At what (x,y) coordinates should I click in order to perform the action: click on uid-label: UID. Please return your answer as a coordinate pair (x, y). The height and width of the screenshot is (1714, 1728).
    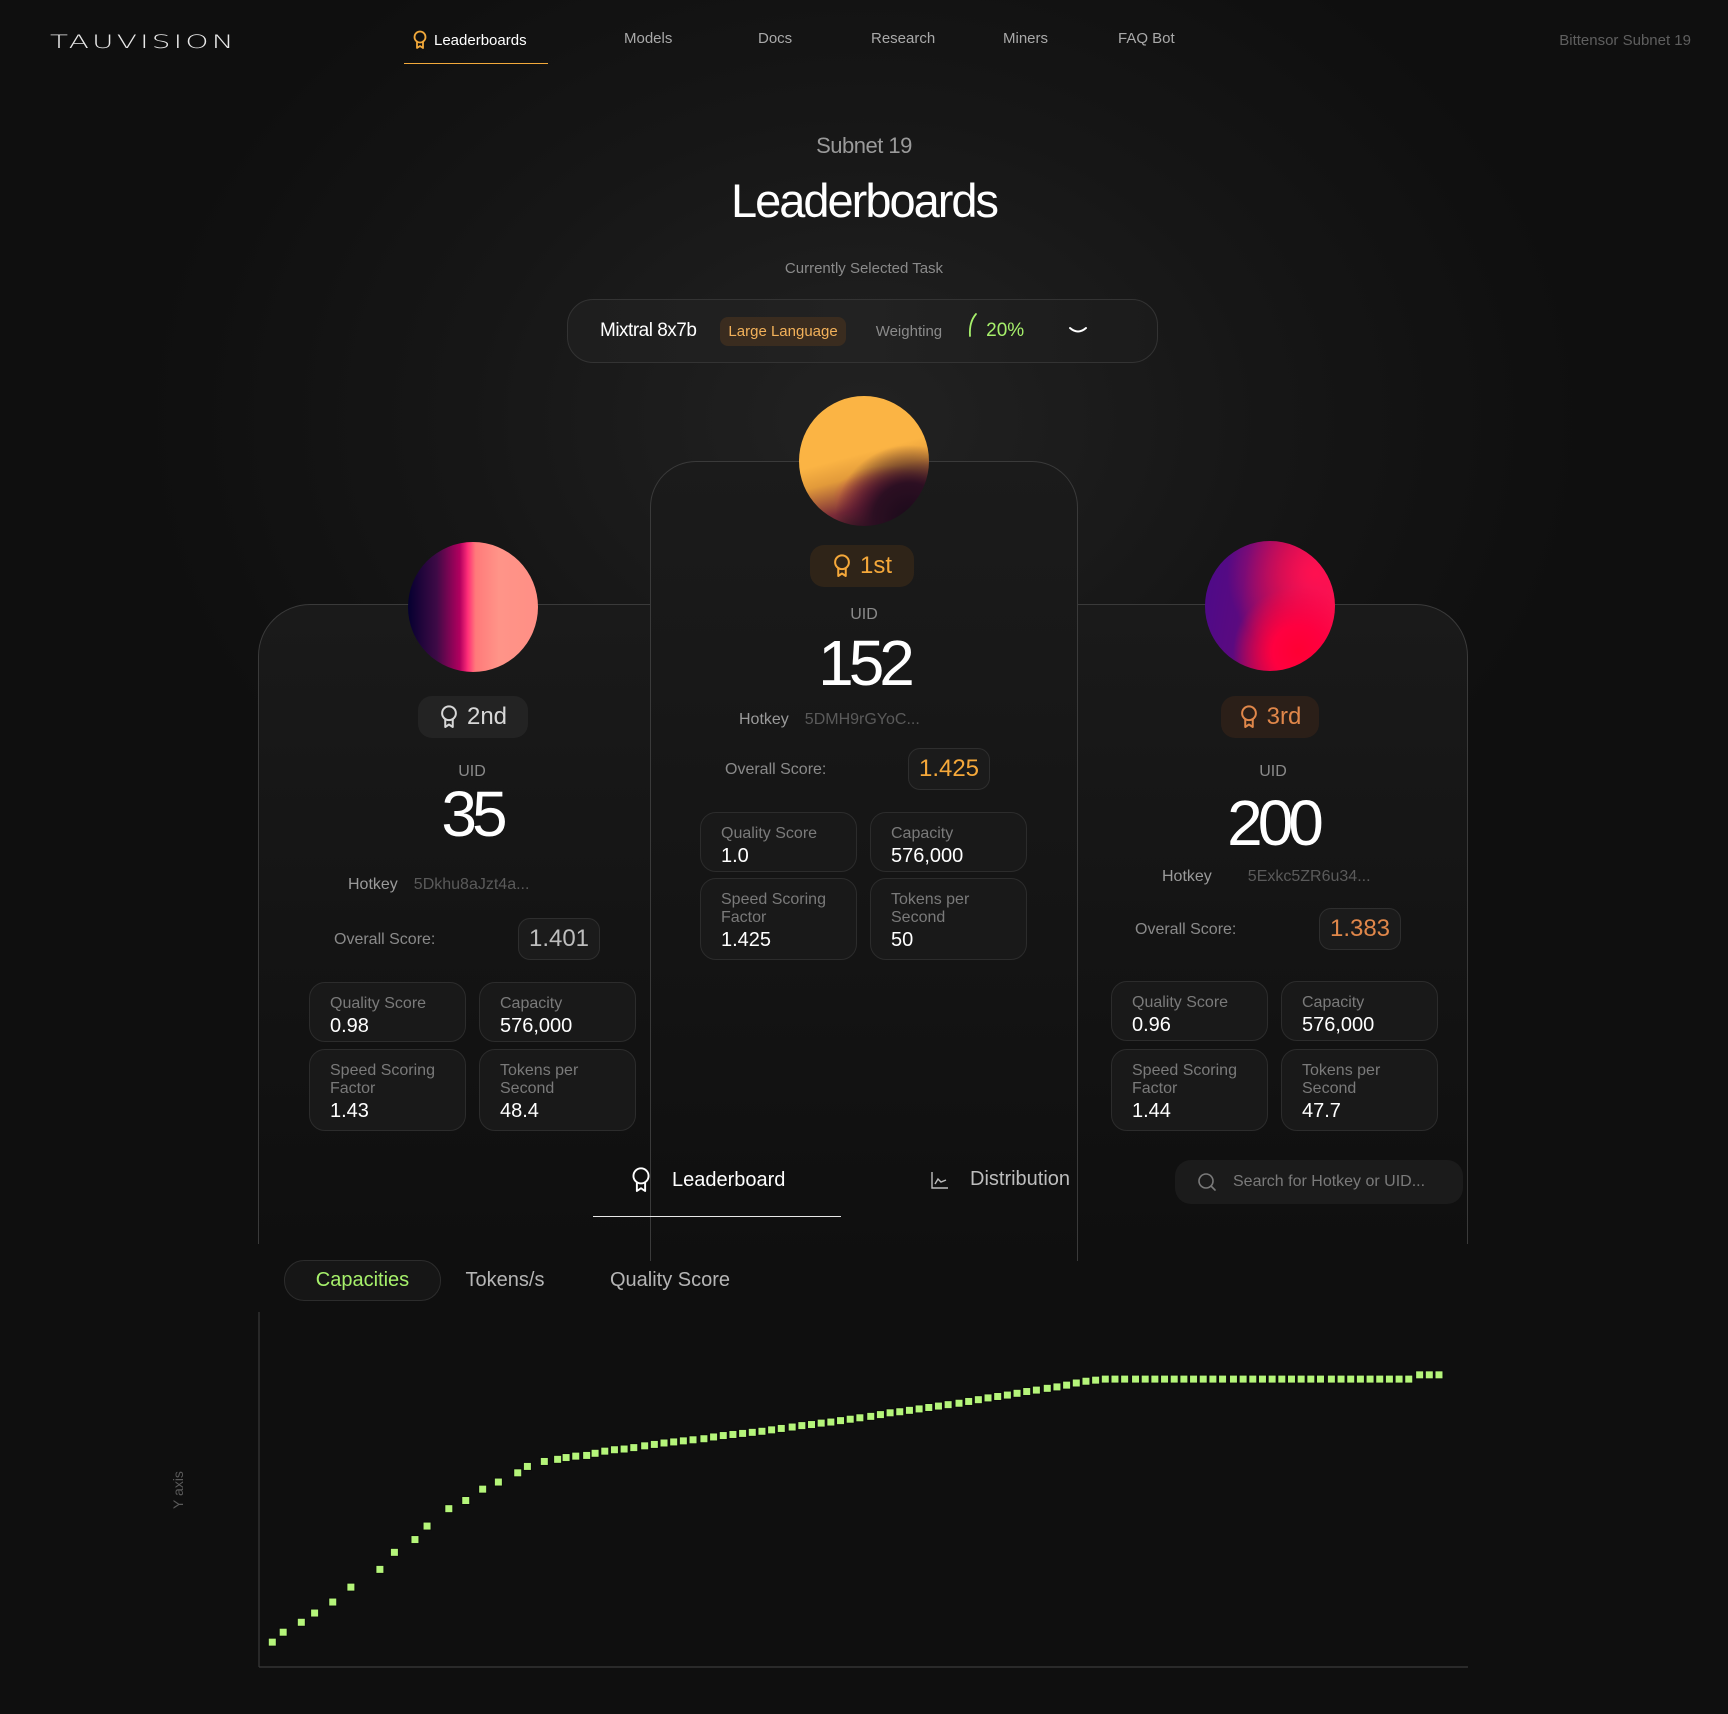
    Looking at the image, I should click on (1273, 771).